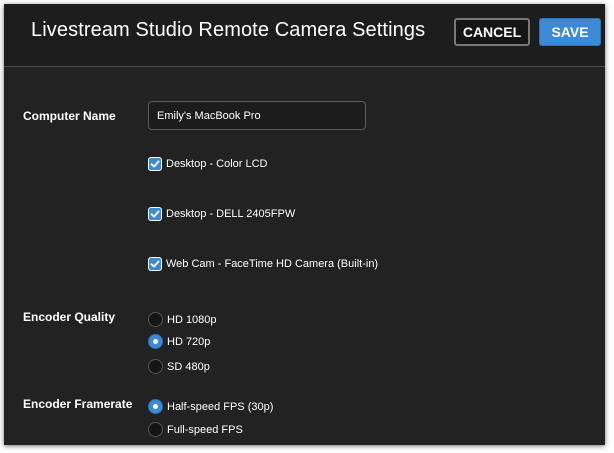 The image size is (614, 453). I want to click on camera-option-facetime: Web Cam - FaceTime HD Camera (Built-in), so click(263, 264).